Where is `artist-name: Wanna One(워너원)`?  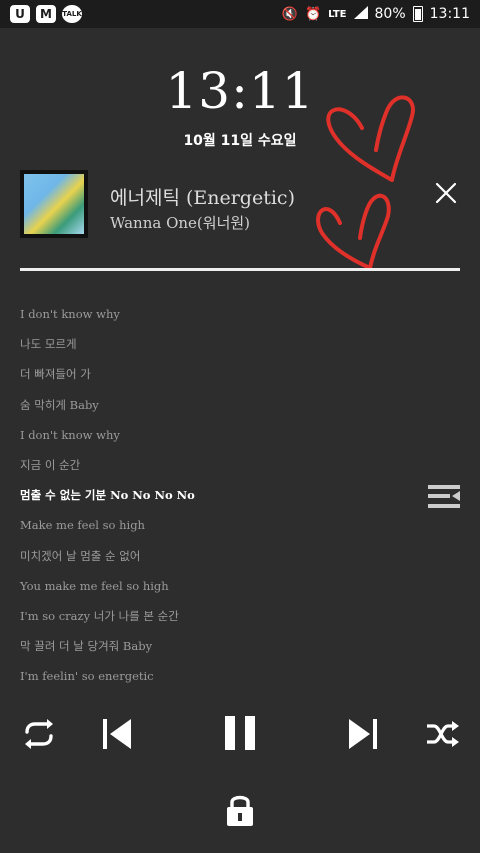 artist-name: Wanna One(워너원) is located at coordinates (180, 223).